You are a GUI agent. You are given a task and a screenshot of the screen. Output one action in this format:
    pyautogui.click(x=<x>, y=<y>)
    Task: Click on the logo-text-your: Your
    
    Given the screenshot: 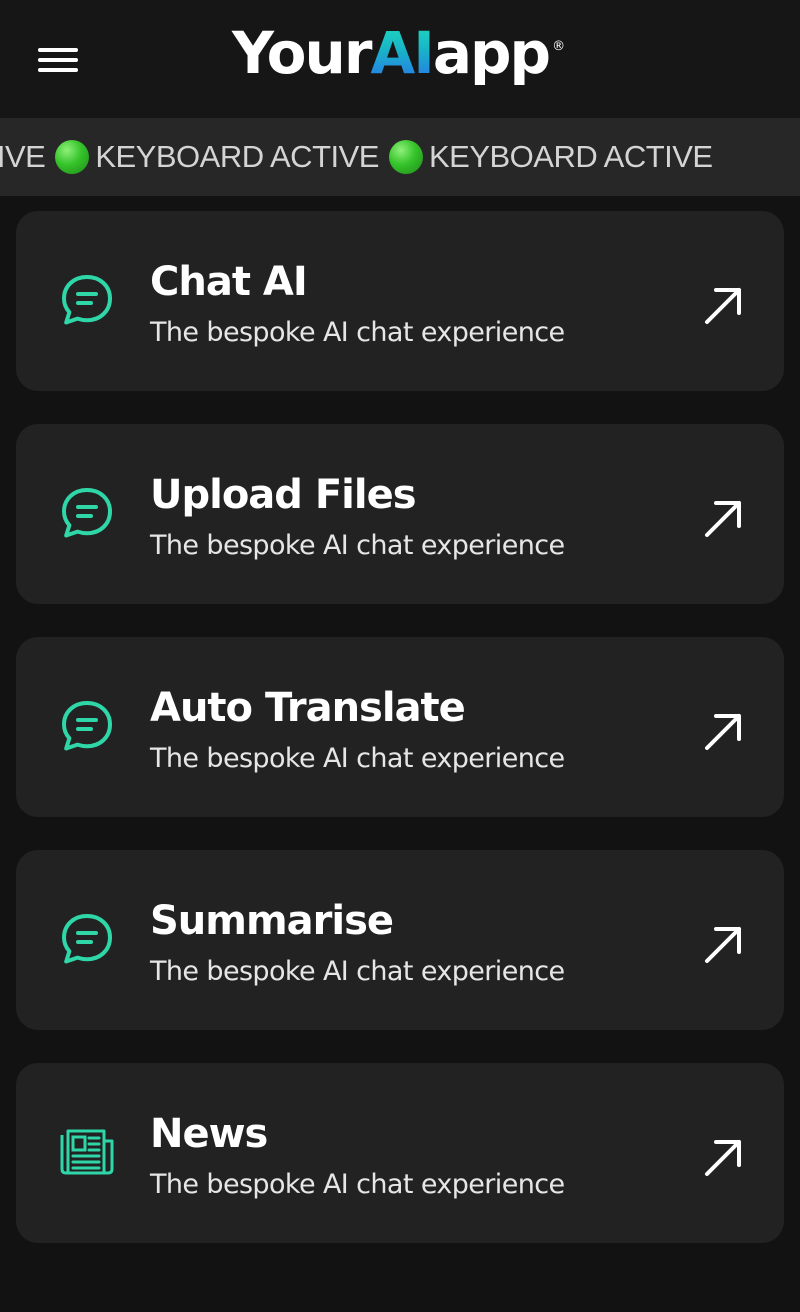 What is the action you would take?
    pyautogui.click(x=302, y=53)
    